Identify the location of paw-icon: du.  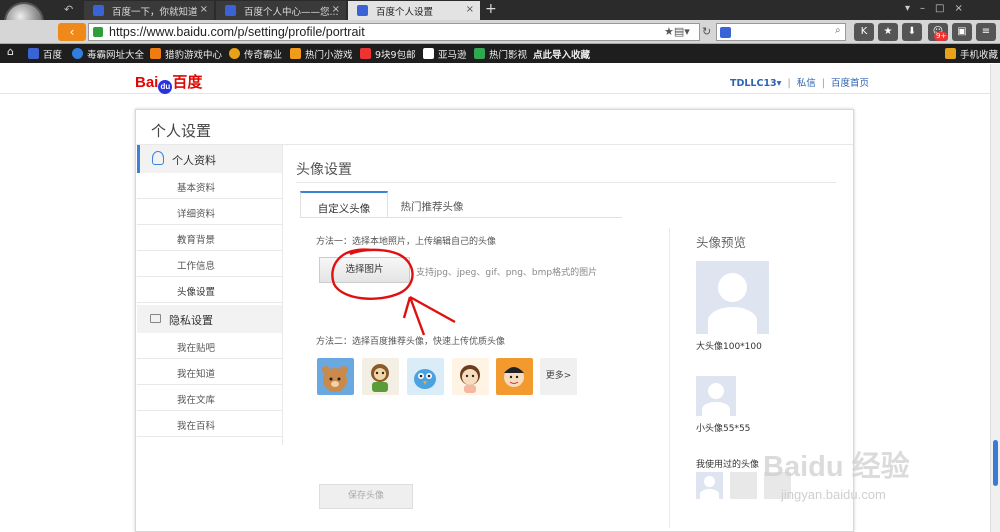
(165, 87).